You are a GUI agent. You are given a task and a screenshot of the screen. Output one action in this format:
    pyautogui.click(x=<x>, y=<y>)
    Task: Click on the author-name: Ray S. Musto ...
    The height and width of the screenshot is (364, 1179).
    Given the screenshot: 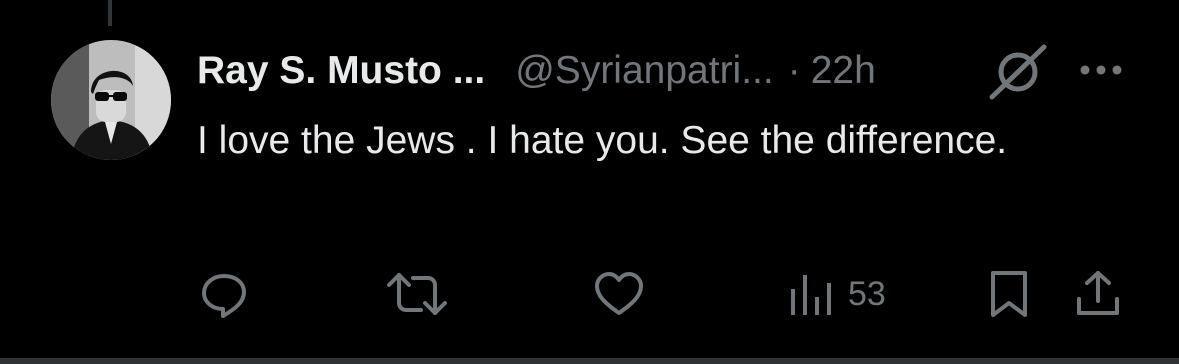 What is the action you would take?
    pyautogui.click(x=341, y=71)
    